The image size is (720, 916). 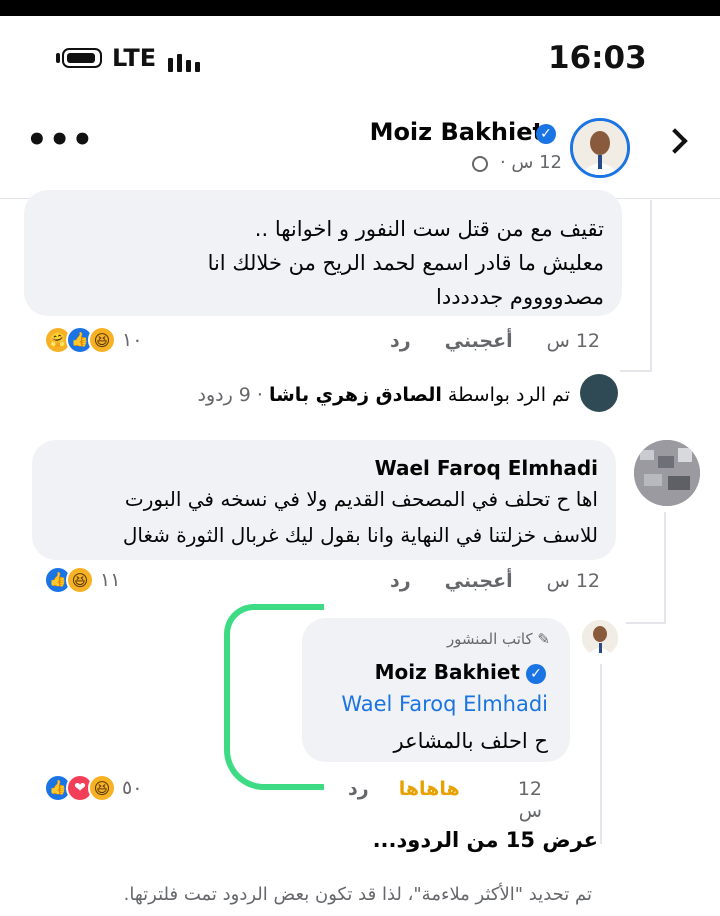 What do you see at coordinates (429, 800) in the screenshot?
I see `haha-reaction-button: هاهاها` at bounding box center [429, 800].